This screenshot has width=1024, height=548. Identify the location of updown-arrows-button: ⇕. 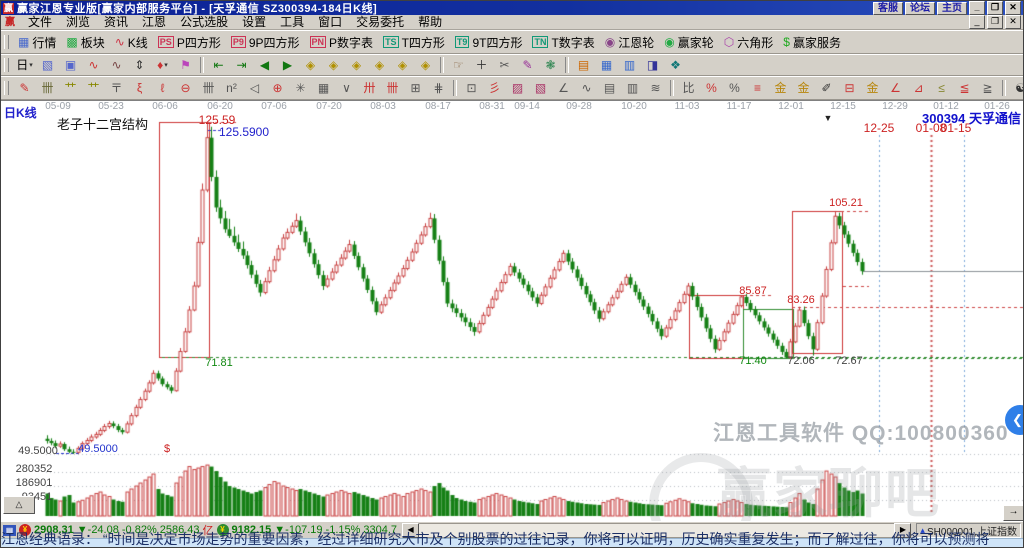
(139, 65).